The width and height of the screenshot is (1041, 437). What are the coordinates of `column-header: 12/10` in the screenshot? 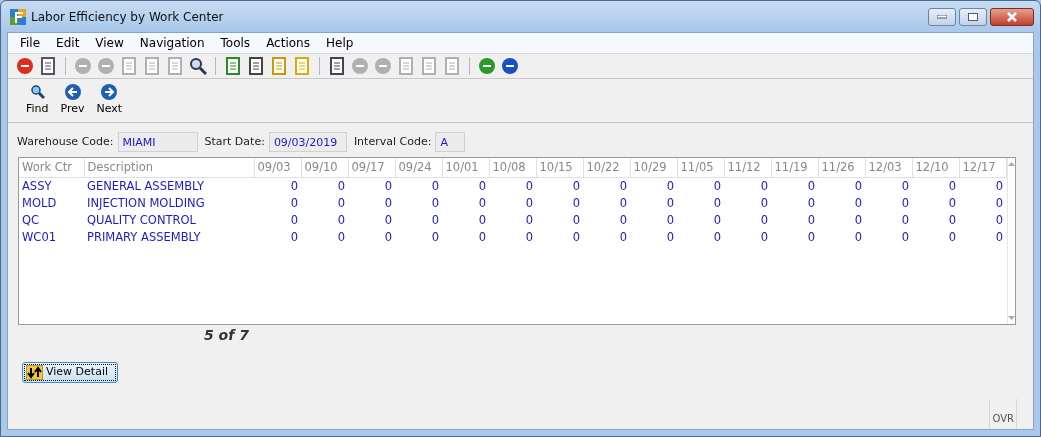 It's located at (935, 167).